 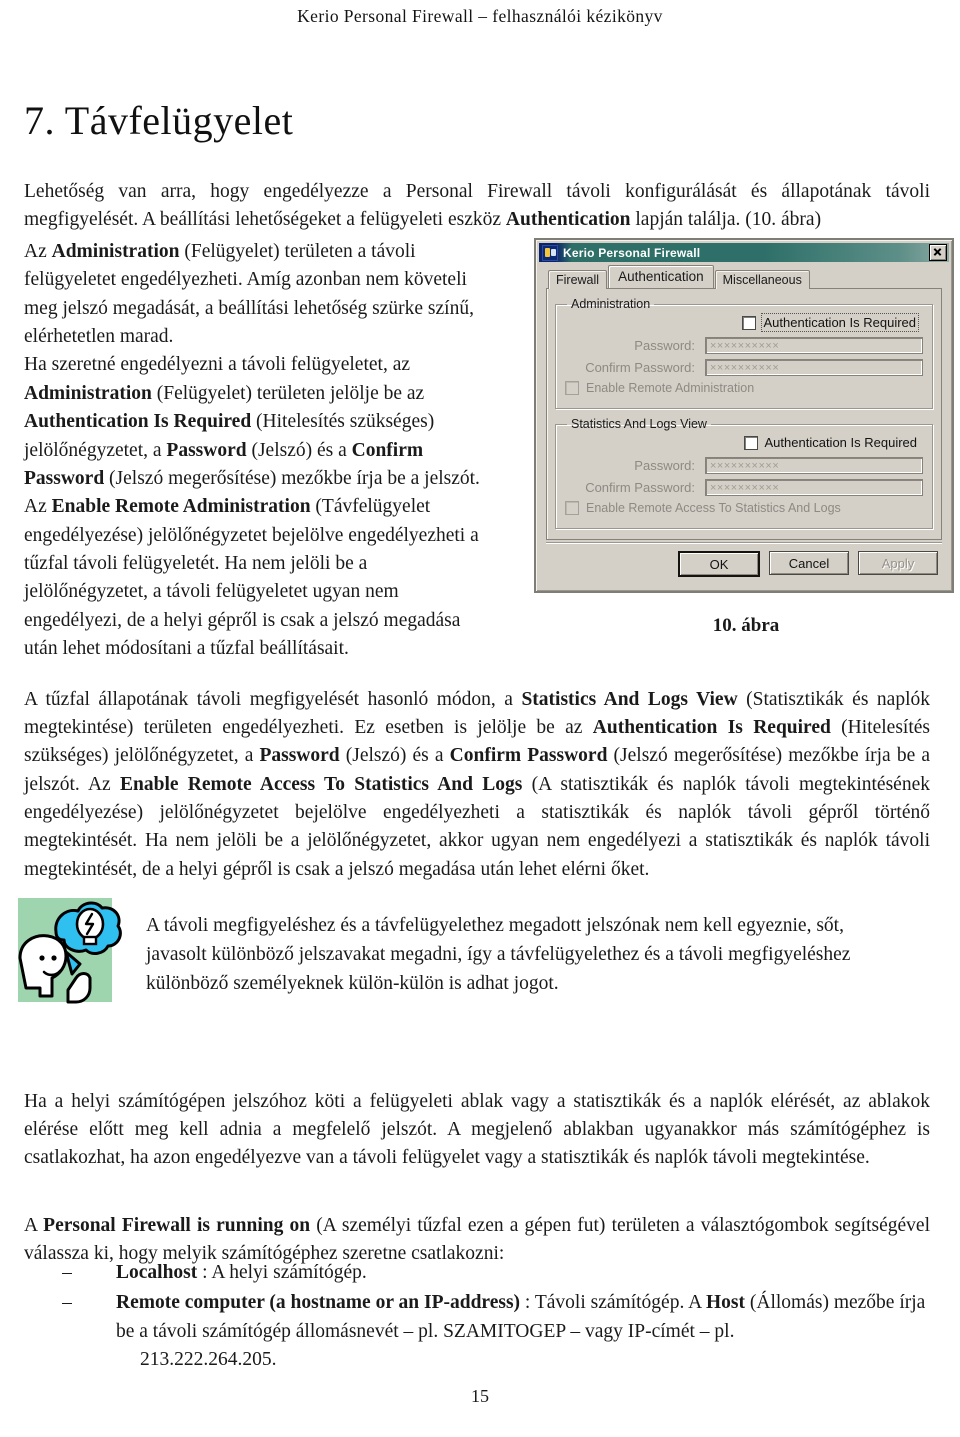 I want to click on stats-confirm-password-row: Confirm Password: ××××××××××, so click(x=744, y=487).